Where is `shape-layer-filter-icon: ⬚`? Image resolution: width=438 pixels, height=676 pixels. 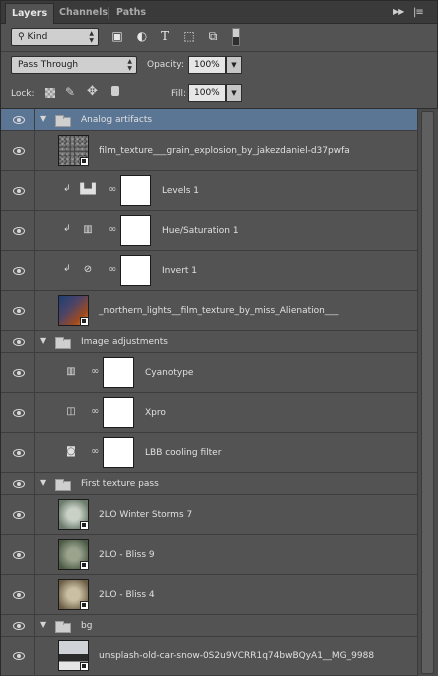 shape-layer-filter-icon: ⬚ is located at coordinates (189, 36).